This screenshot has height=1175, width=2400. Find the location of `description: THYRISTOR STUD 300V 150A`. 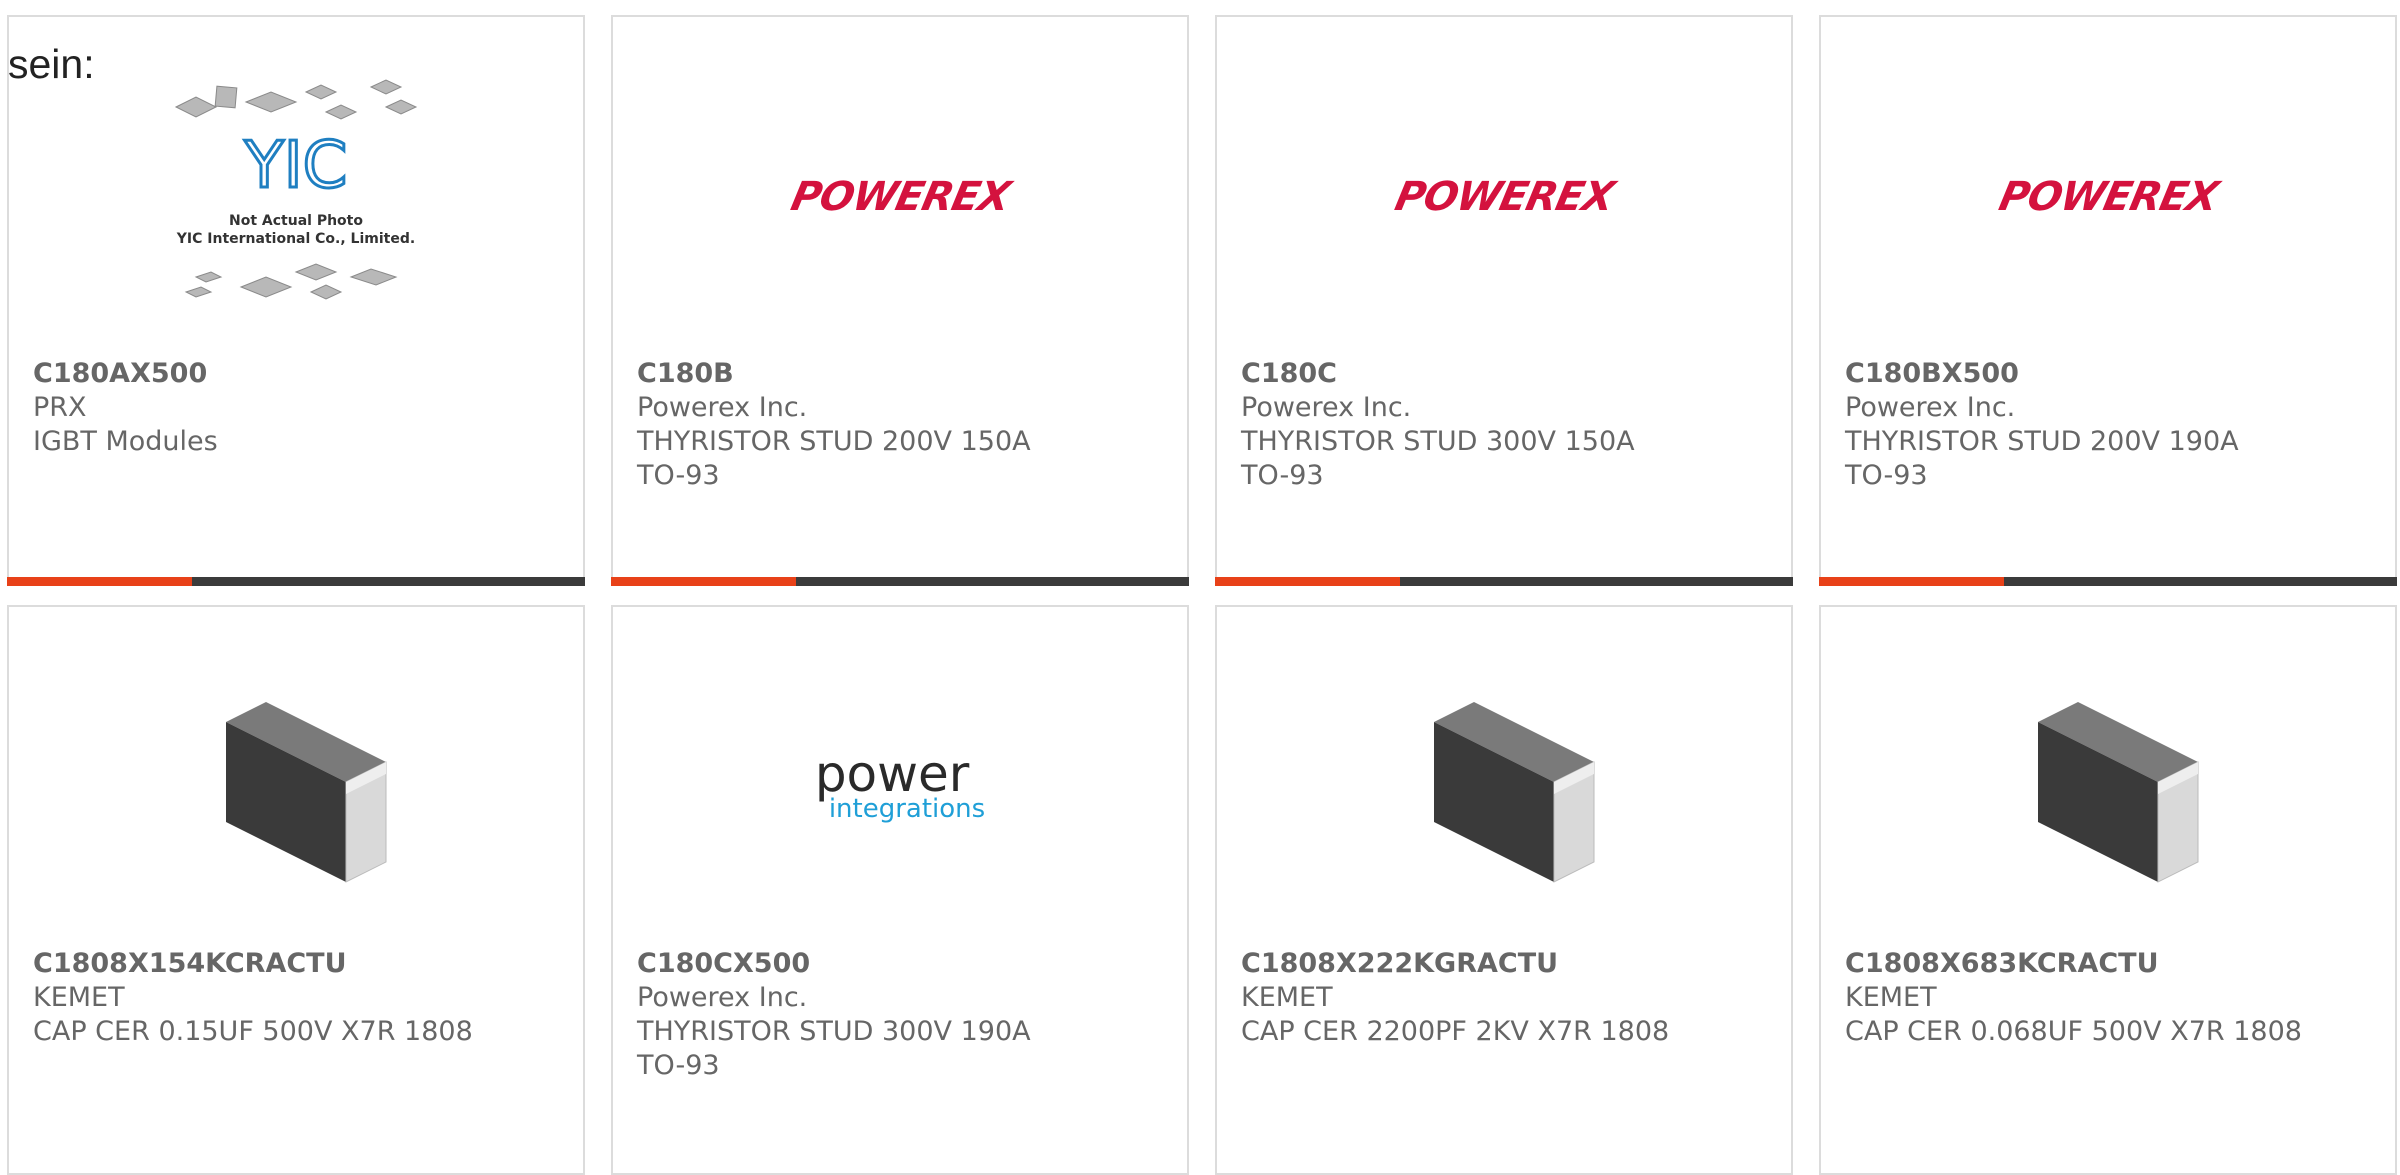

description: THYRISTOR STUD 300V 150A is located at coordinates (1438, 441).